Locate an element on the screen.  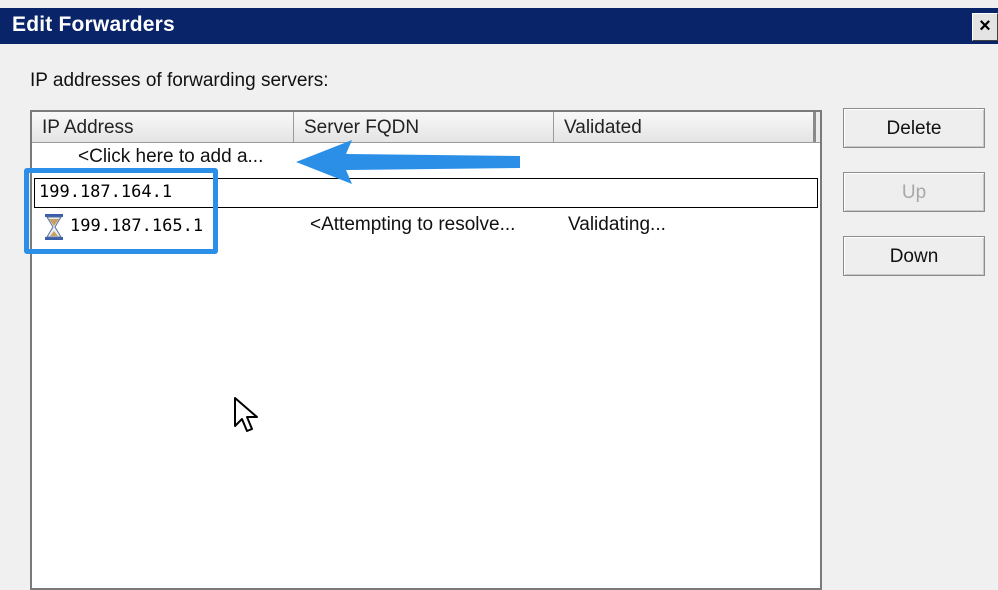
title-bar: Edit Forwarders × is located at coordinates (499, 26).